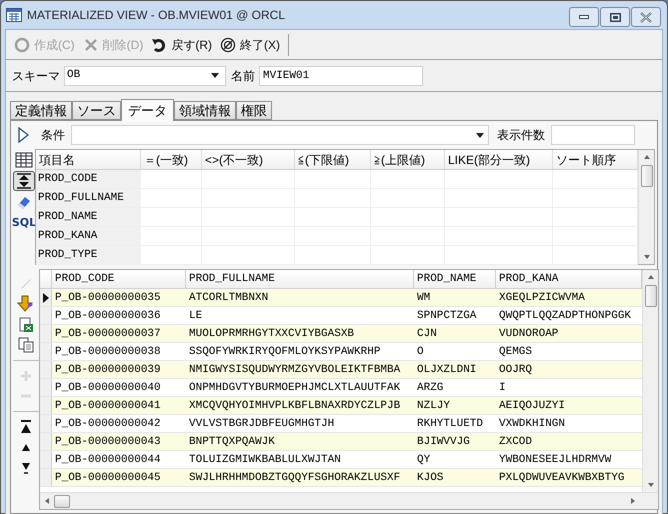  Describe the element at coordinates (555, 460) in the screenshot. I see `table-cell-text: YWBONESEEJLHDRMVW` at that location.